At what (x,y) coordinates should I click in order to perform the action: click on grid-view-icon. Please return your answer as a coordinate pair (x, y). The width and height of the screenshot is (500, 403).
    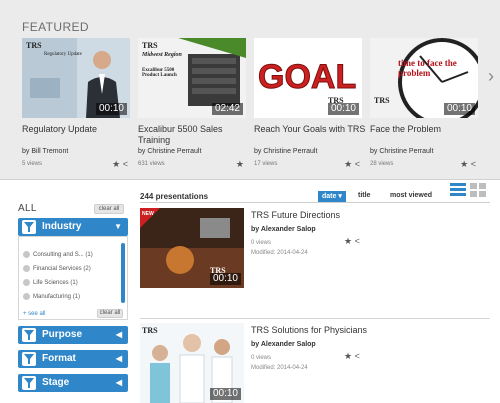
    Looking at the image, I should click on (478, 190).